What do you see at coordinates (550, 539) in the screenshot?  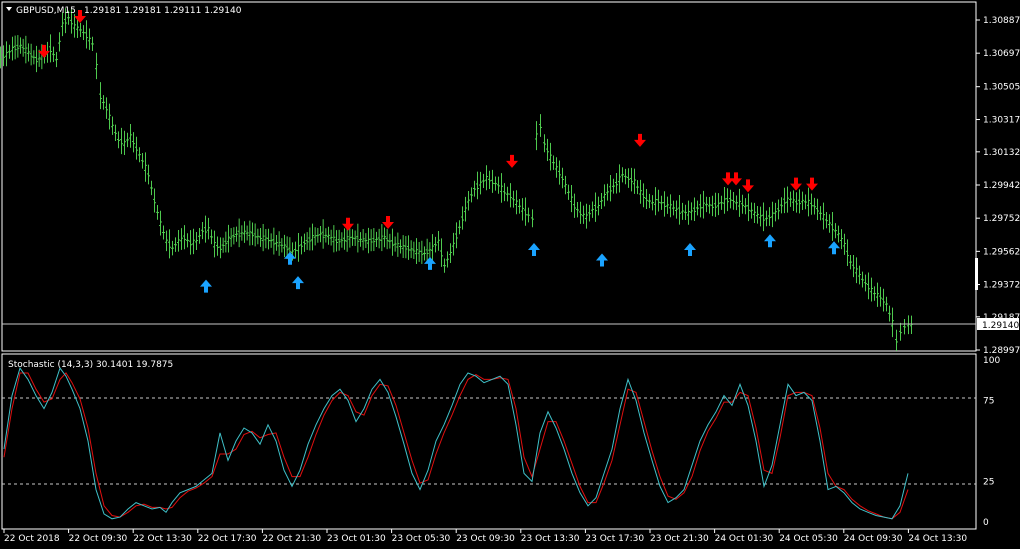 I see `time-tick-label: 23 Oct 13:30` at bounding box center [550, 539].